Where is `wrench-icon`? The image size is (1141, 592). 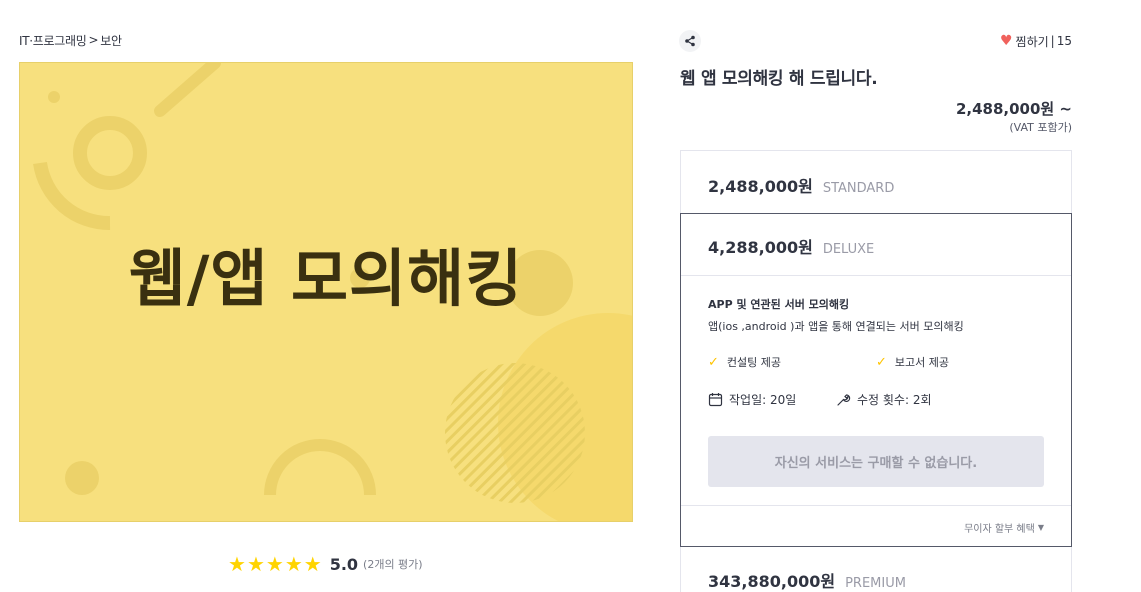
wrench-icon is located at coordinates (844, 400).